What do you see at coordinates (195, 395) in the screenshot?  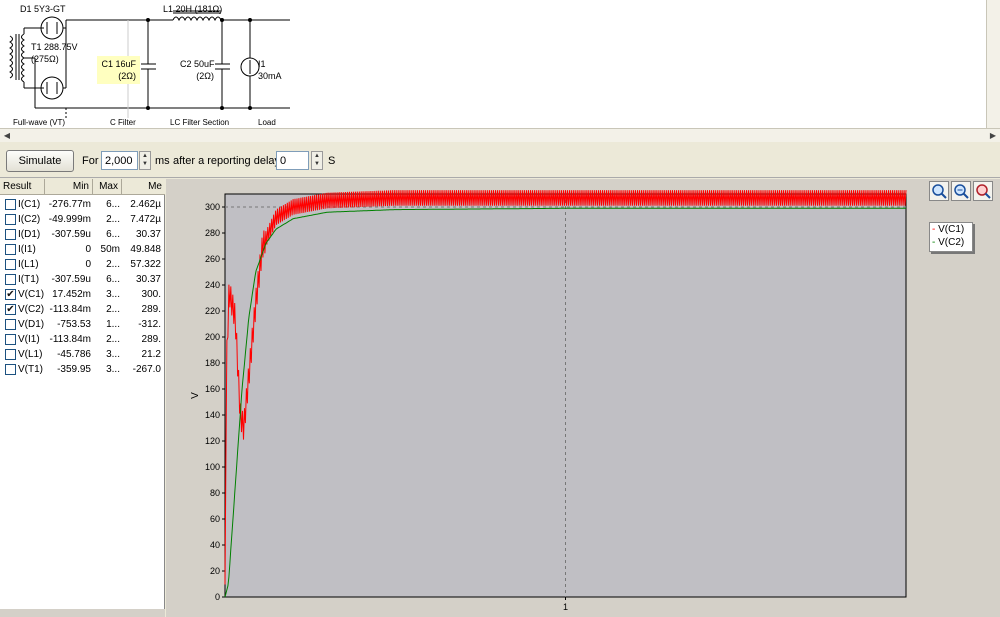 I see `y-axis-label: V` at bounding box center [195, 395].